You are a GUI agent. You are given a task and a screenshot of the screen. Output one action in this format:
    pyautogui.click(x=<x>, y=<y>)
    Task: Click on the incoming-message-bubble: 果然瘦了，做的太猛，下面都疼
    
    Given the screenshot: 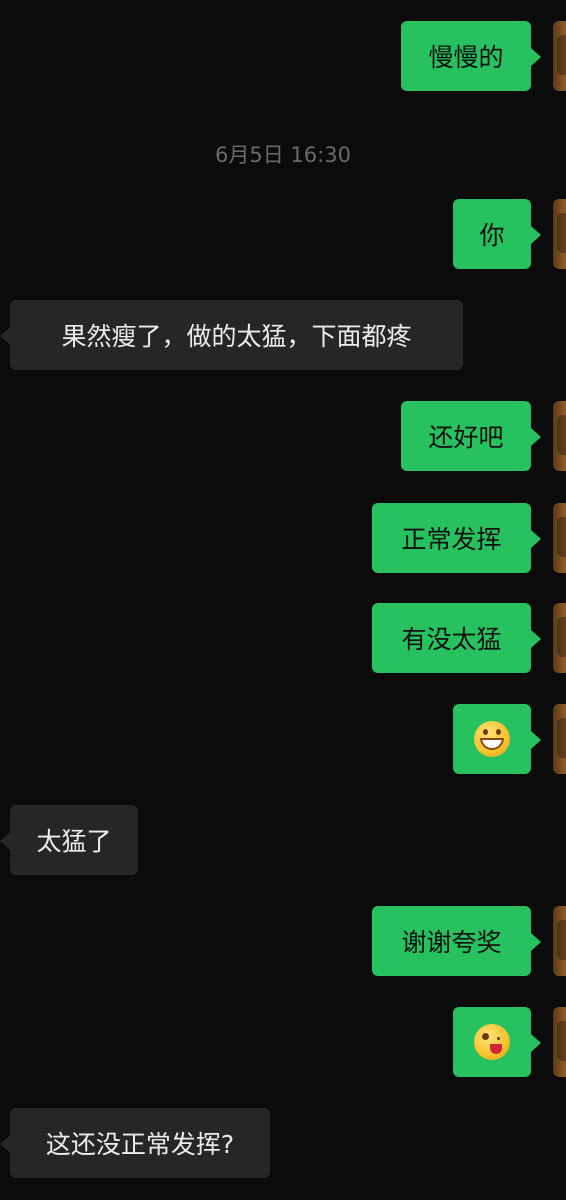 What is the action you would take?
    pyautogui.click(x=231, y=335)
    